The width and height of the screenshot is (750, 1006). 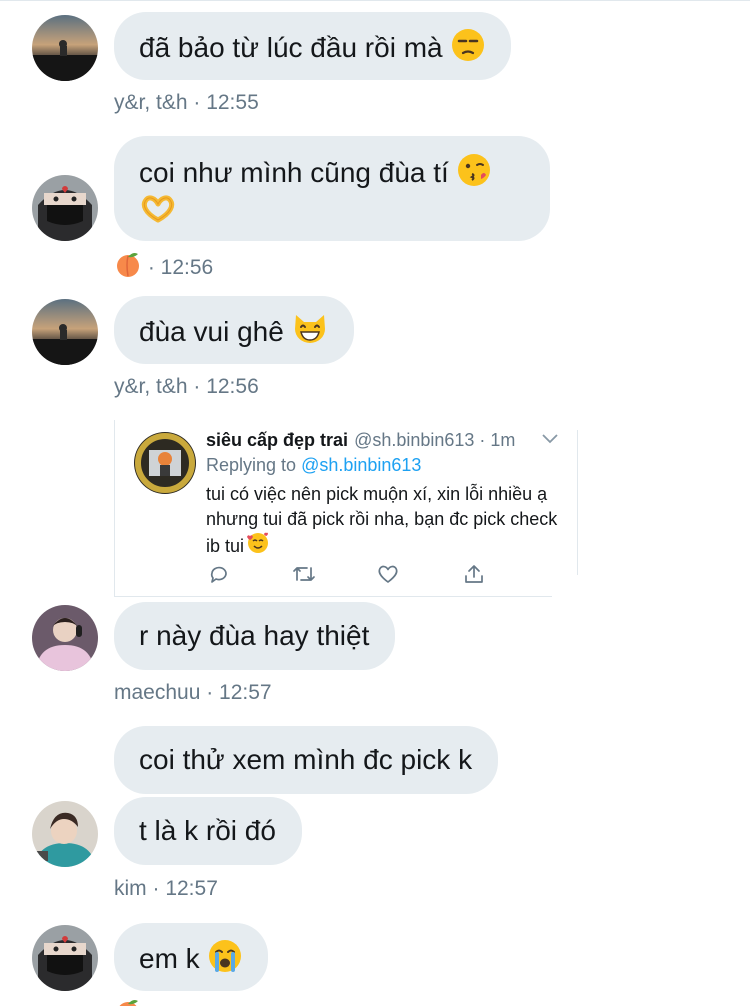 I want to click on avatar-teal-hair, so click(x=65, y=834).